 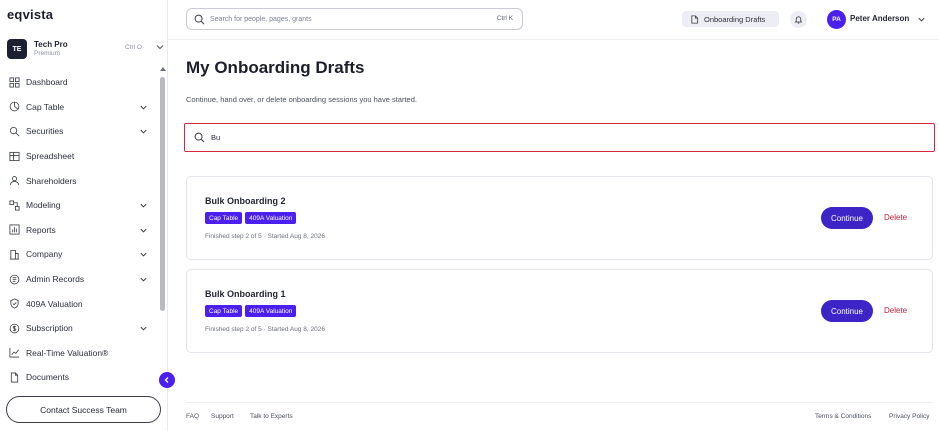 I want to click on sidebar-item-dashboard: Dashboard, so click(x=79, y=82).